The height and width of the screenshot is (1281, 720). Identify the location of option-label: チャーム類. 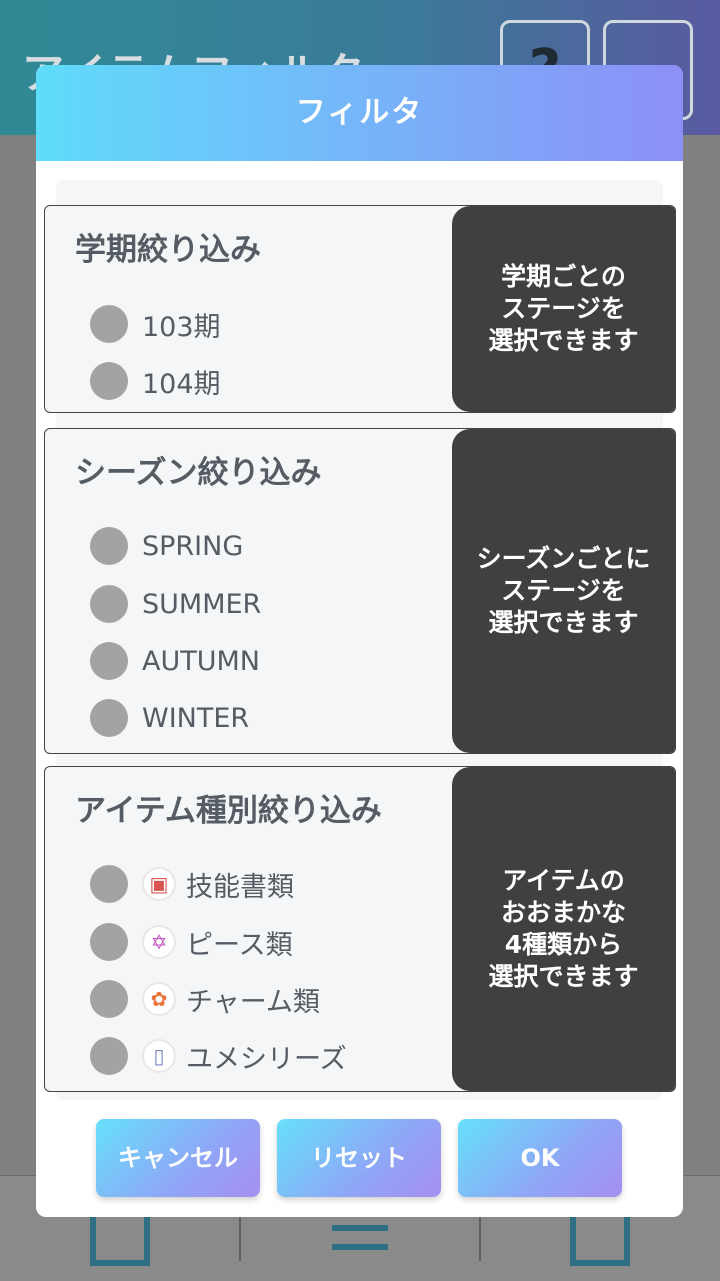
(253, 1002).